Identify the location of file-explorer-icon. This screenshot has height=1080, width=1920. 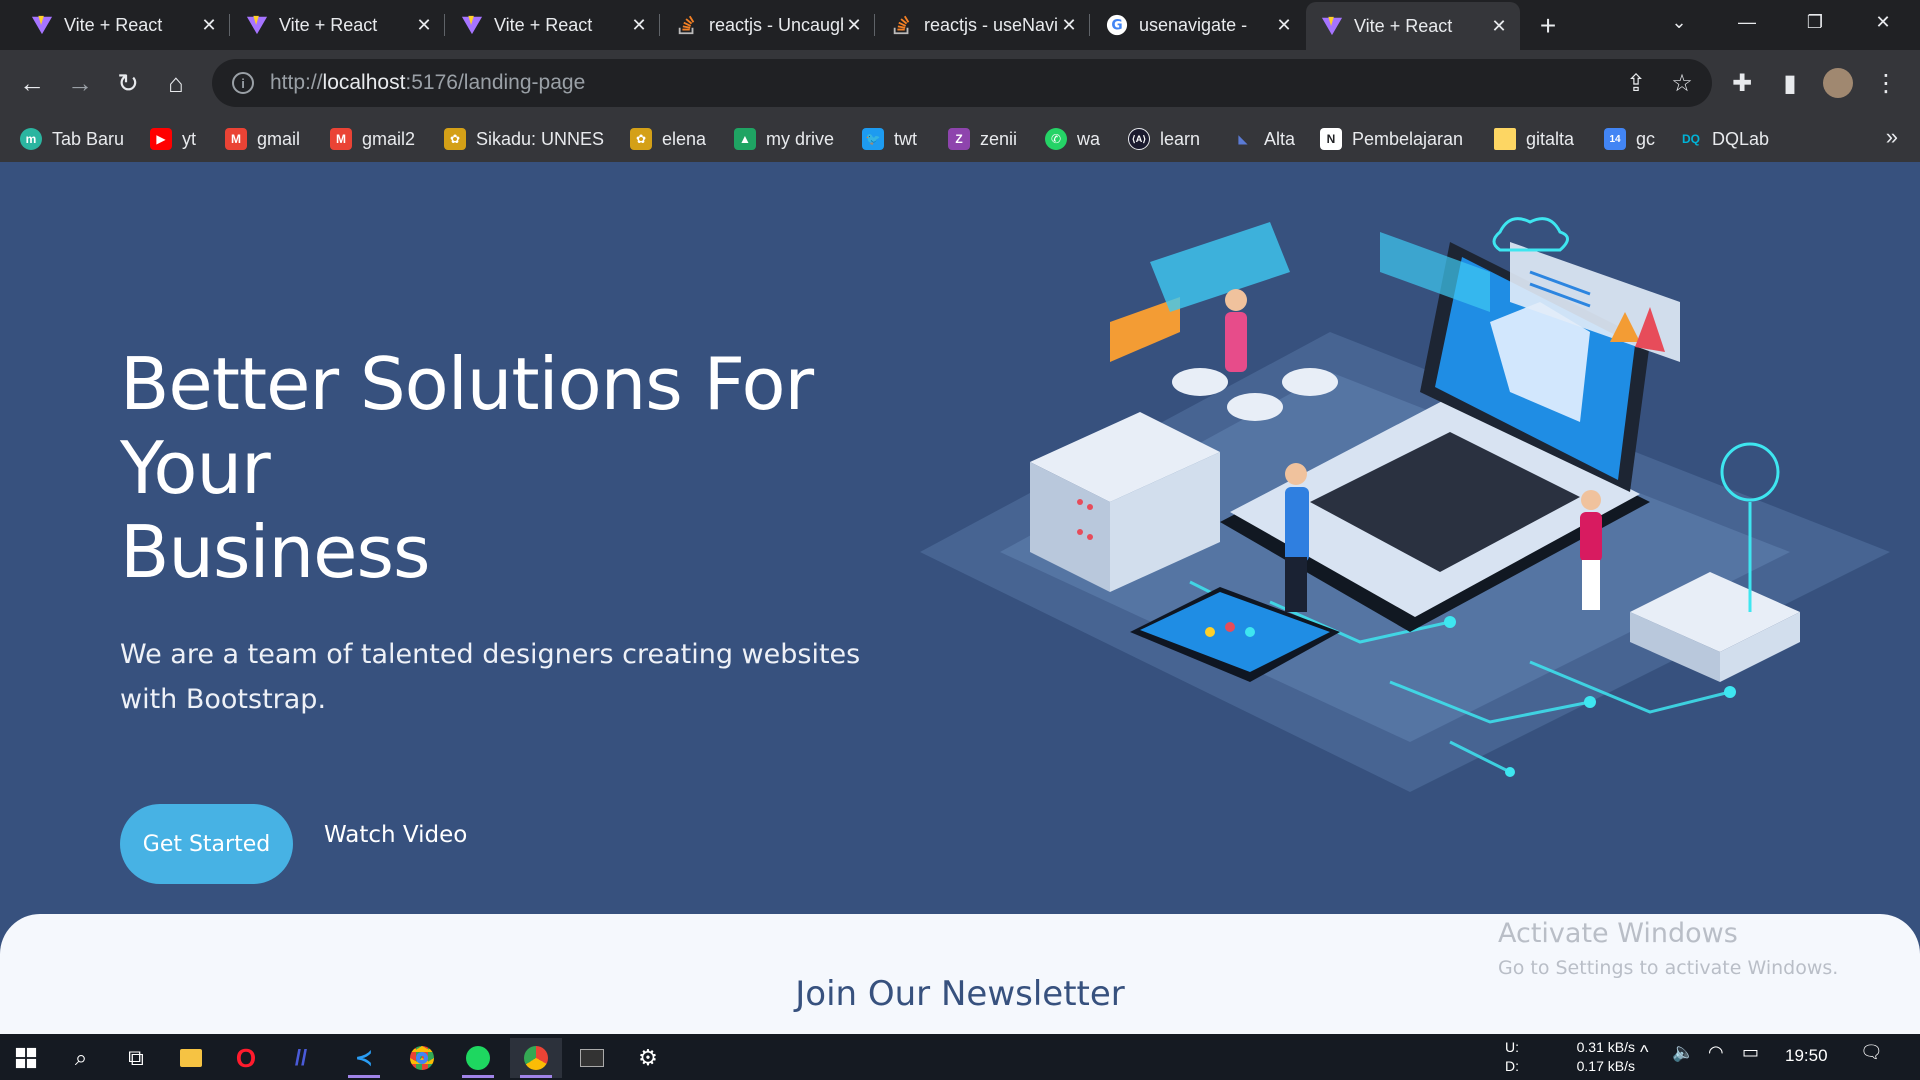
(191, 1058).